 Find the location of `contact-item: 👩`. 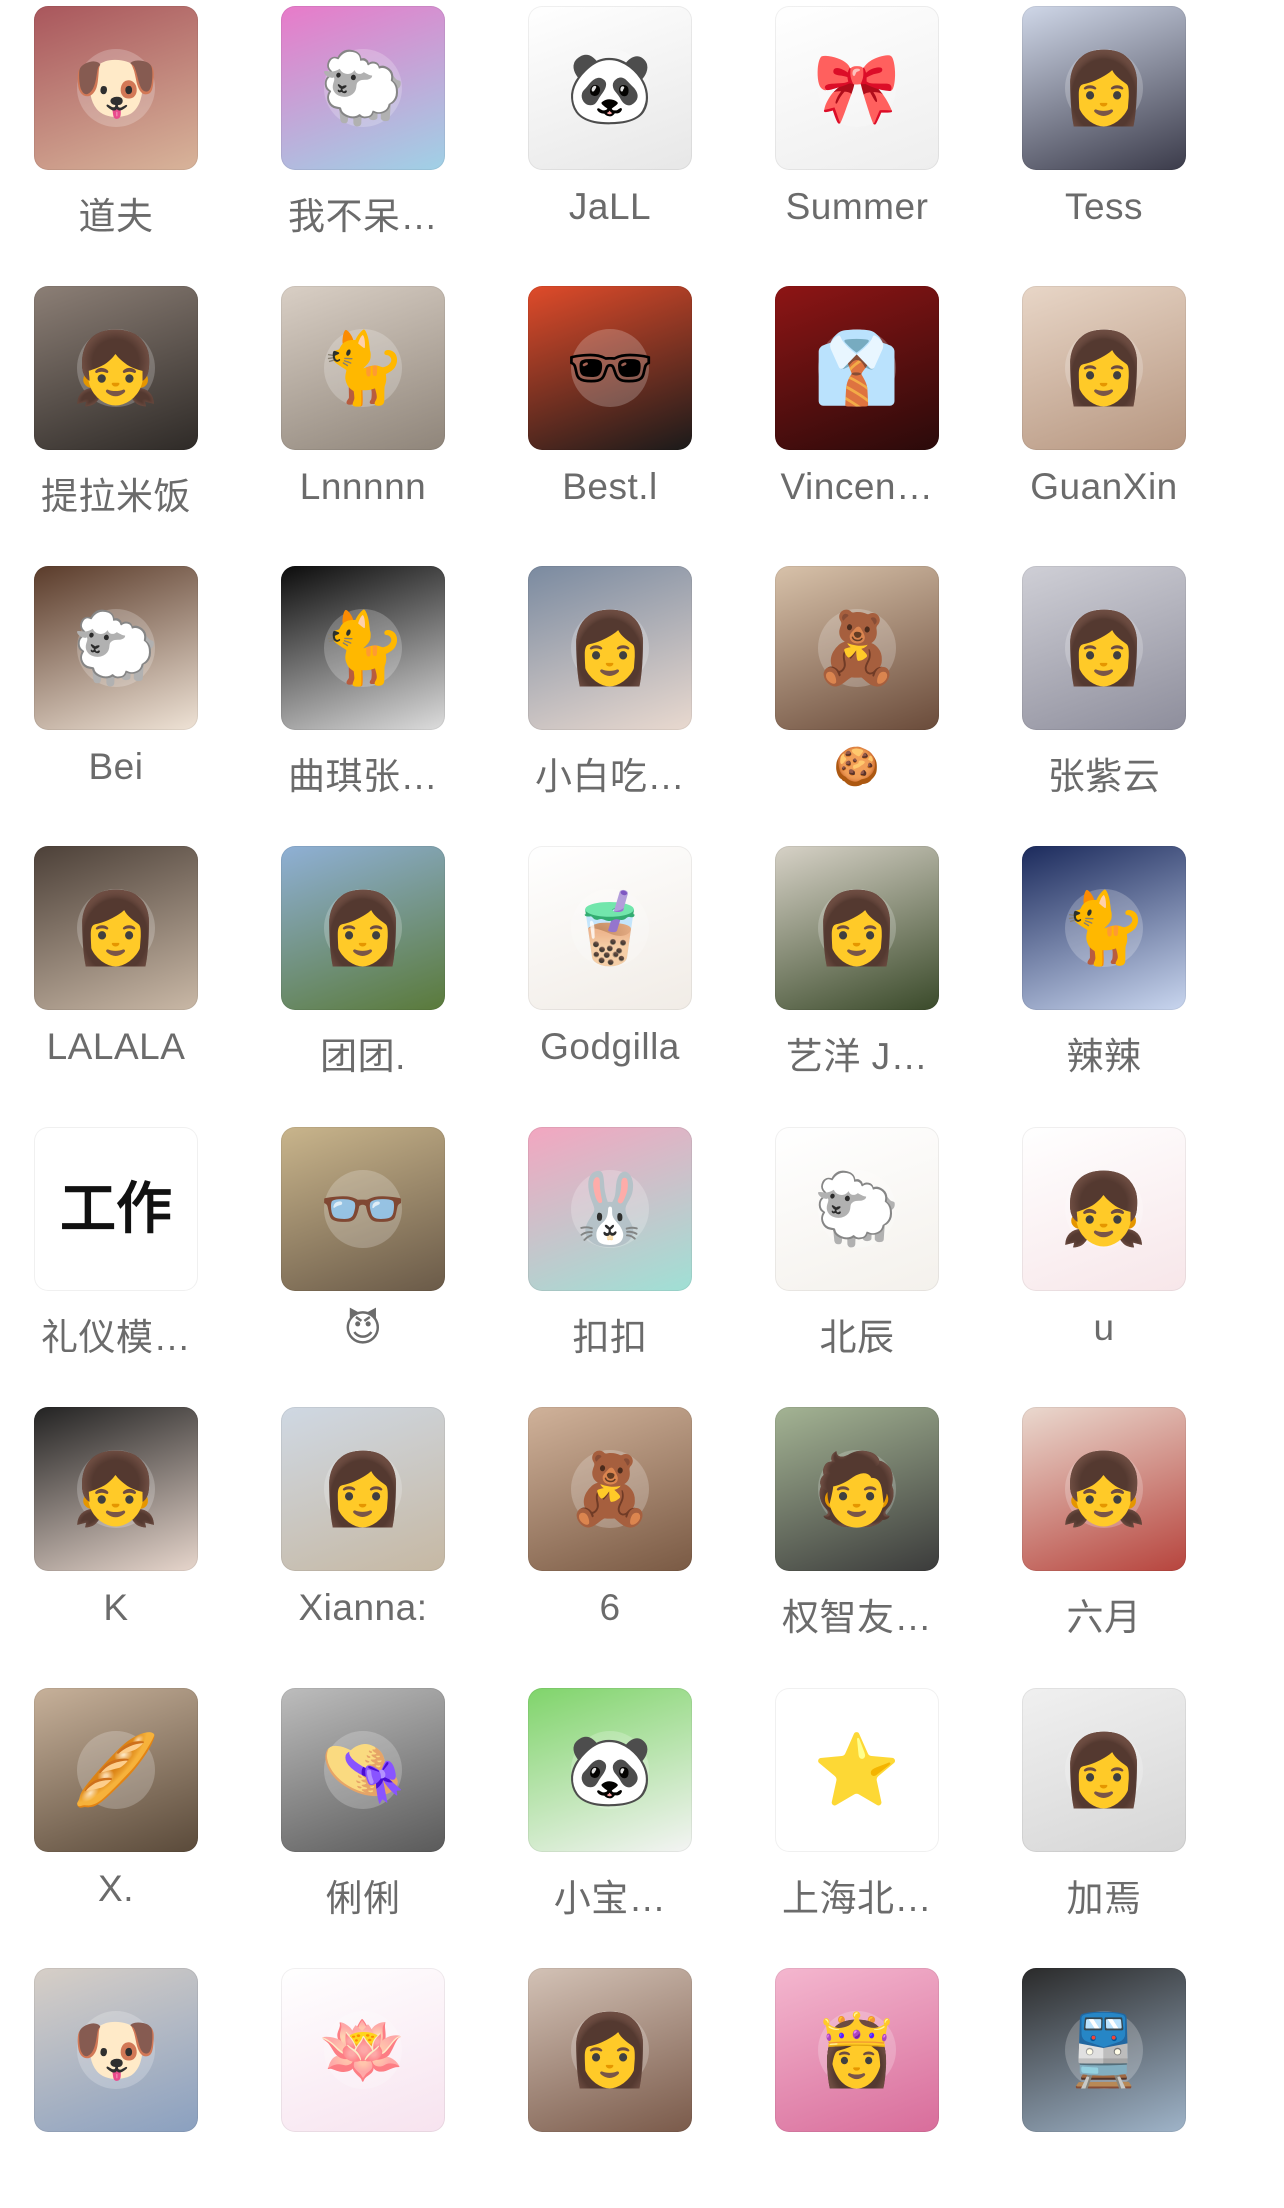

contact-item: 👩 is located at coordinates (610, 2088).